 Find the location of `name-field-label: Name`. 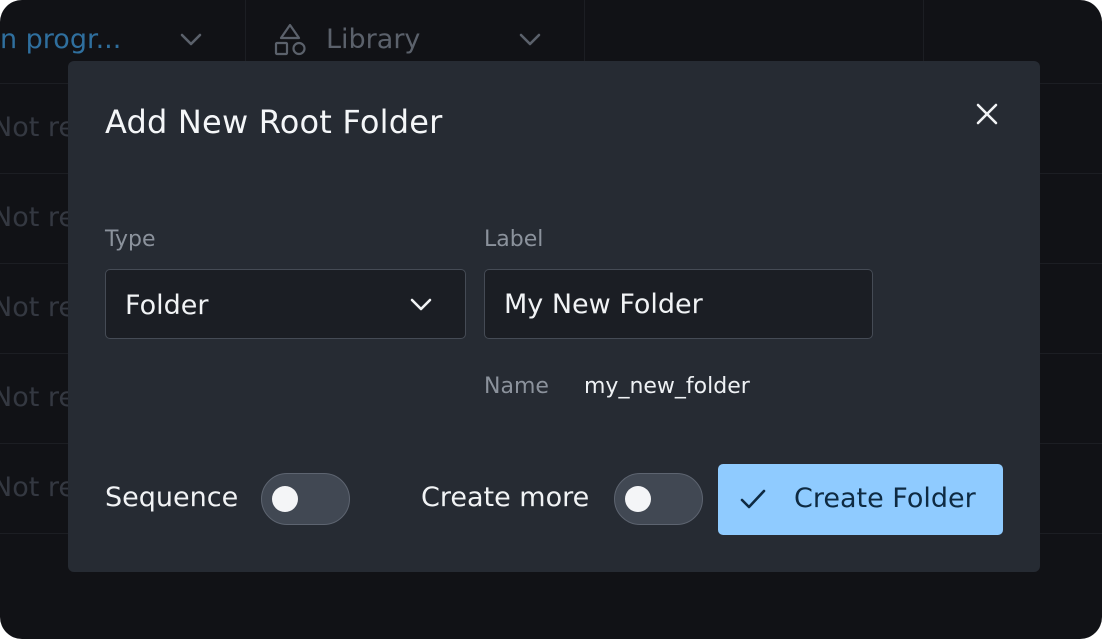

name-field-label: Name is located at coordinates (516, 386).